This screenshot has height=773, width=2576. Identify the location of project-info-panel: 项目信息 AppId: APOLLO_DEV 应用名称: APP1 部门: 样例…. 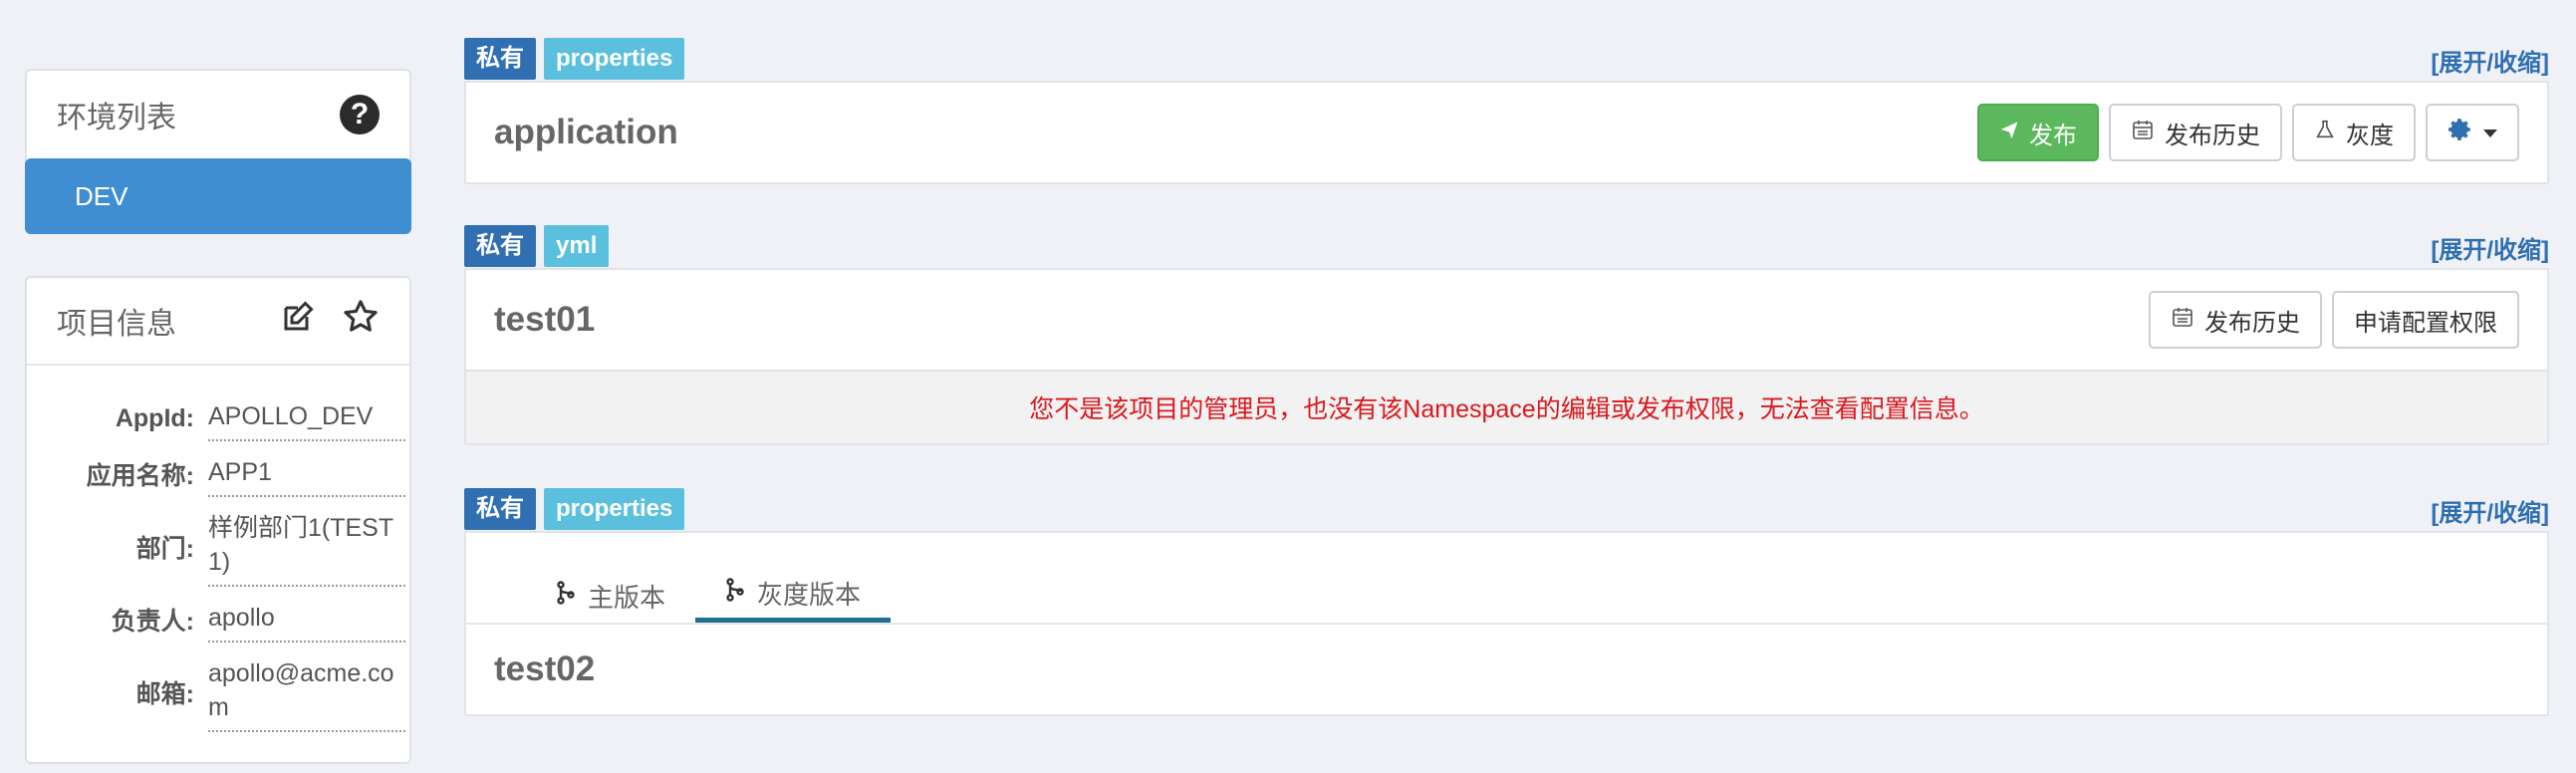
(218, 520).